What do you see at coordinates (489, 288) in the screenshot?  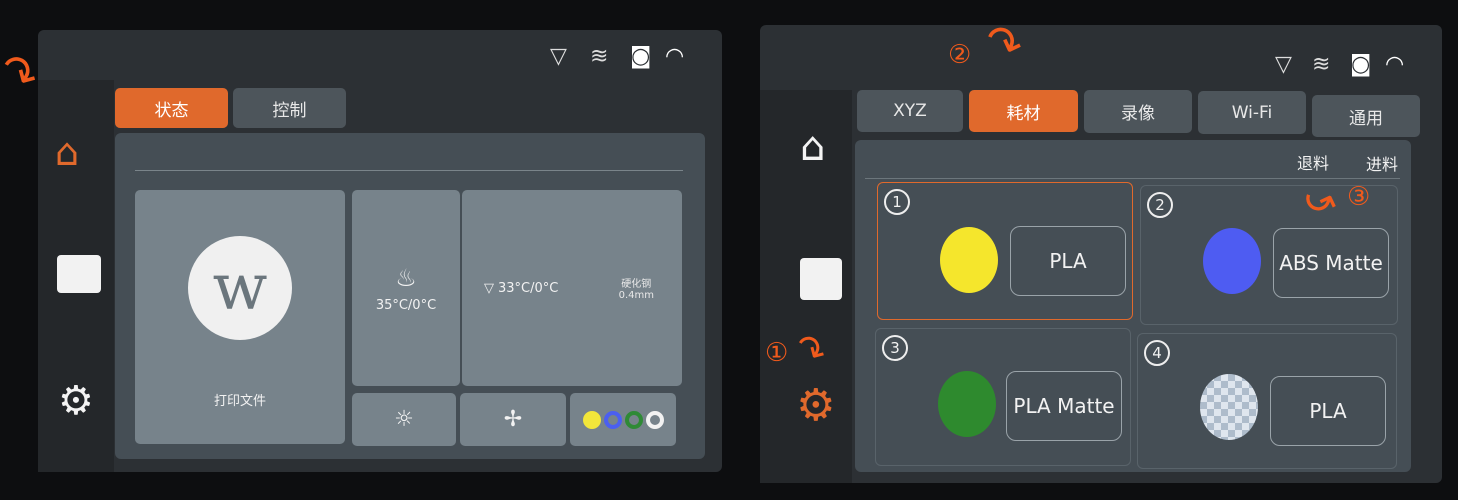 I see `nozzle-icon: ▽` at bounding box center [489, 288].